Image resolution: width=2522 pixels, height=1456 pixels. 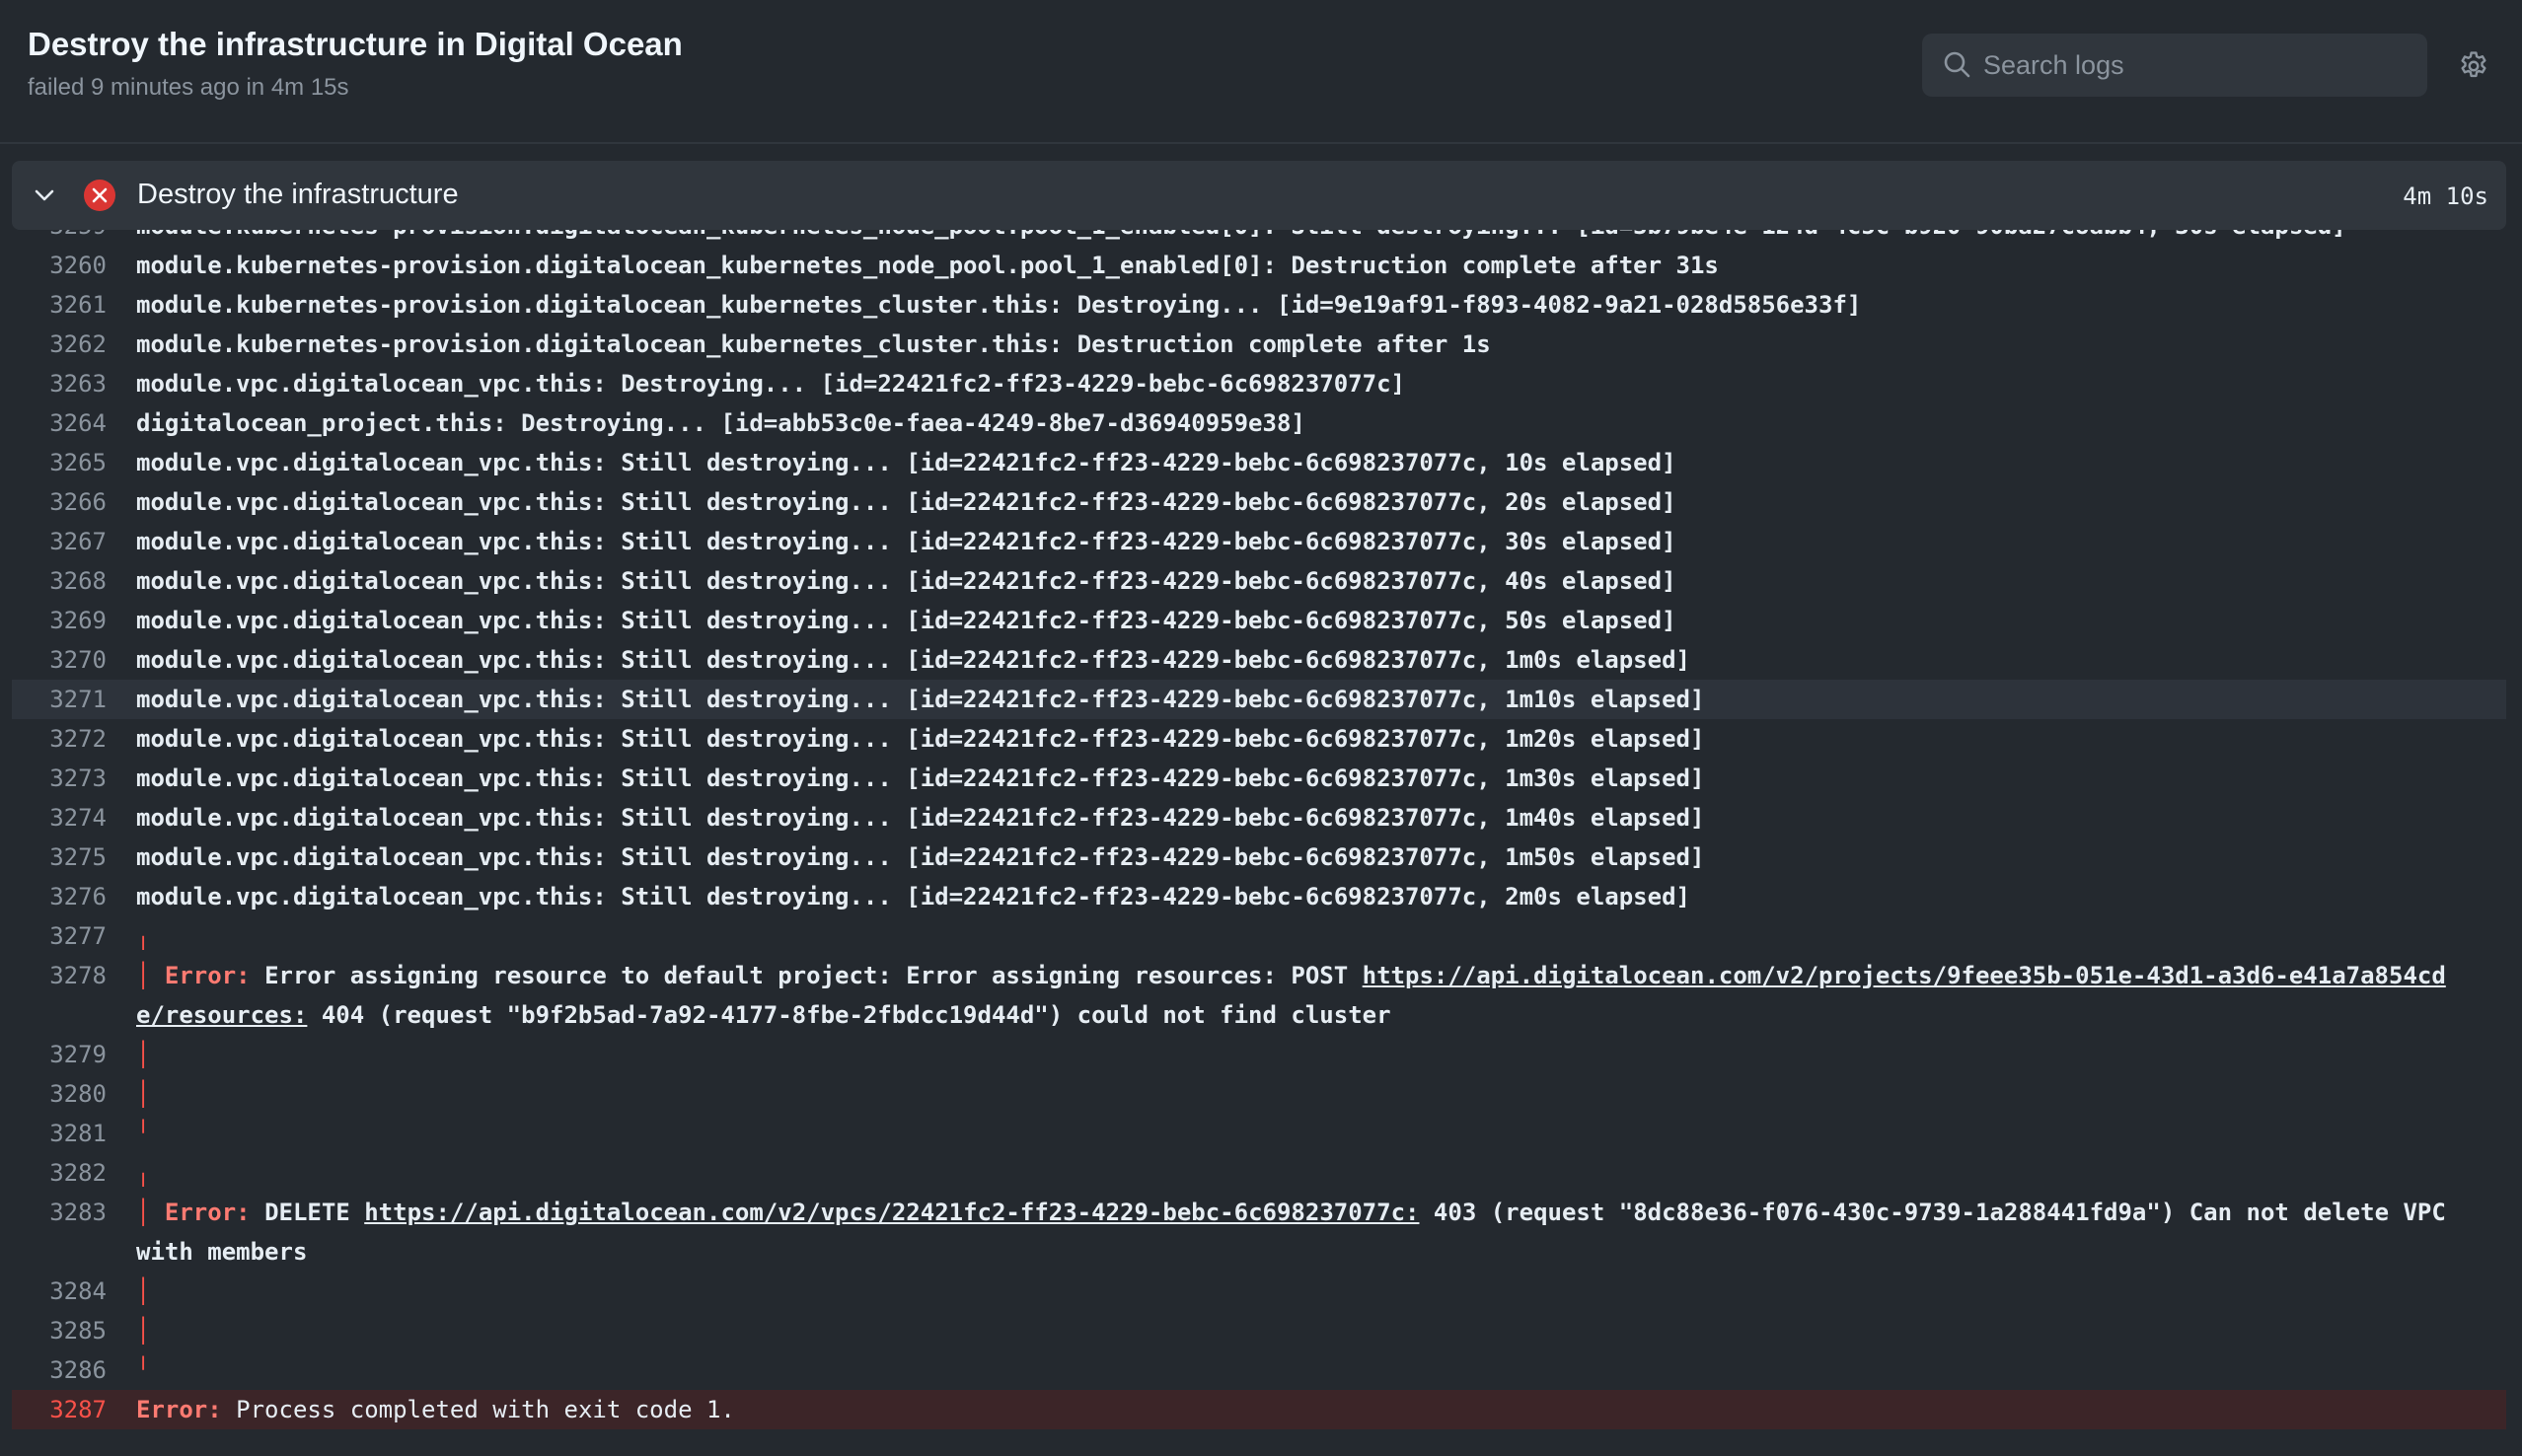 I want to click on step-duration: 4m 10s, so click(x=2445, y=196).